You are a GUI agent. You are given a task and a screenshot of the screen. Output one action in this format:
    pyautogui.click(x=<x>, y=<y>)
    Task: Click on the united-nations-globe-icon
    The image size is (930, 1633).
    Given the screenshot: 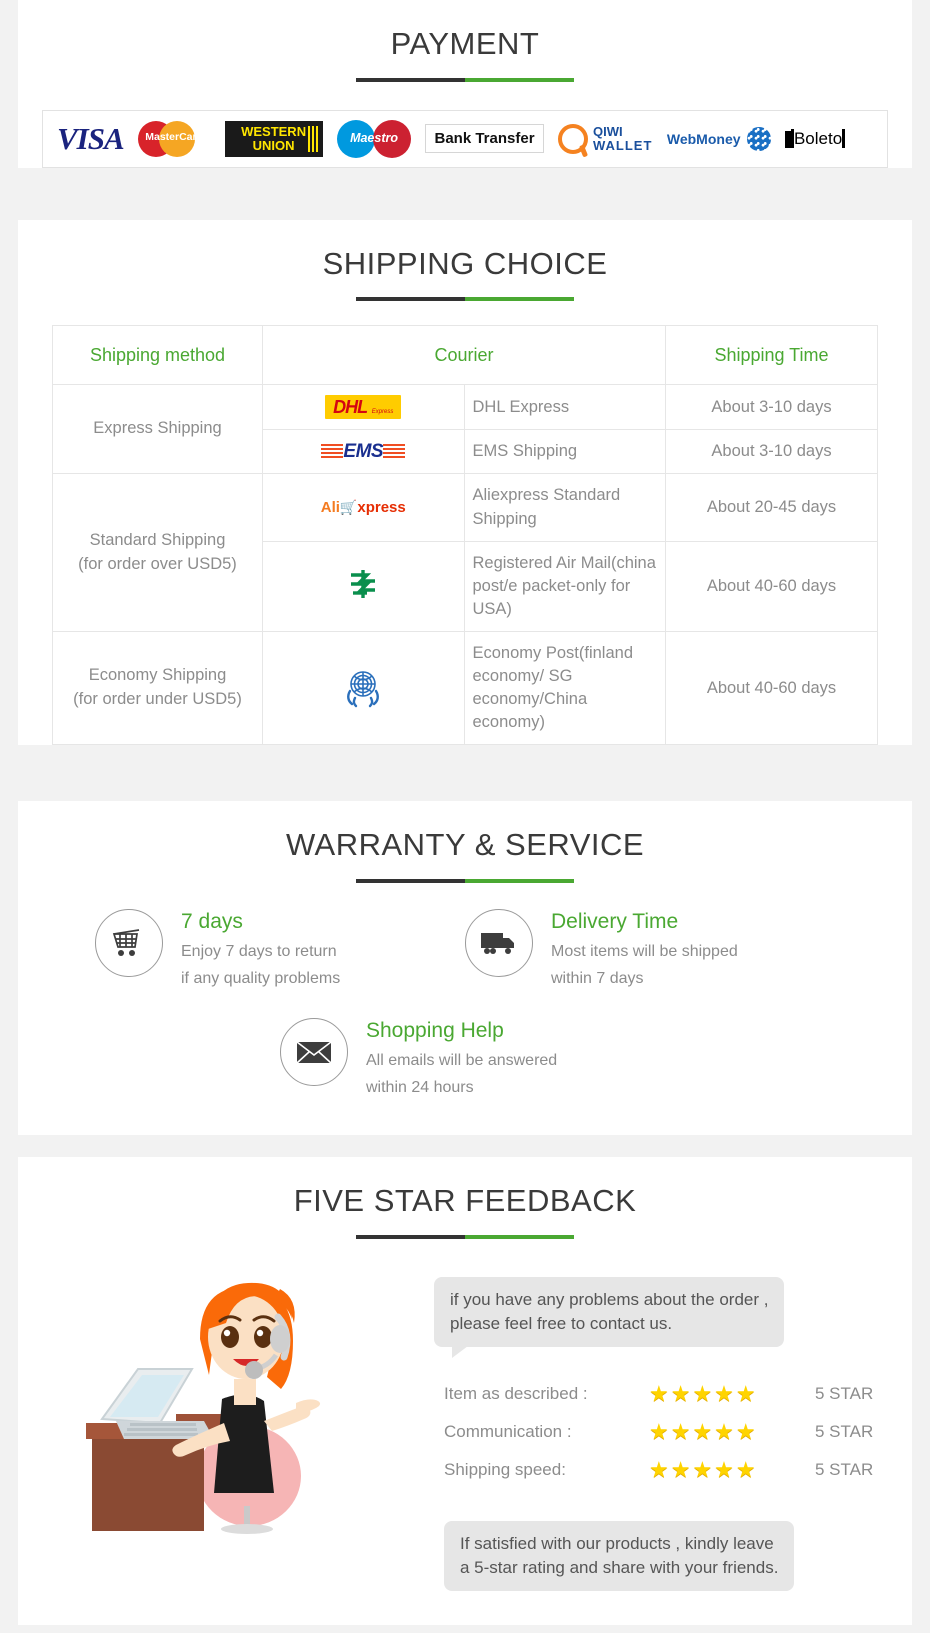 What is the action you would take?
    pyautogui.click(x=363, y=688)
    